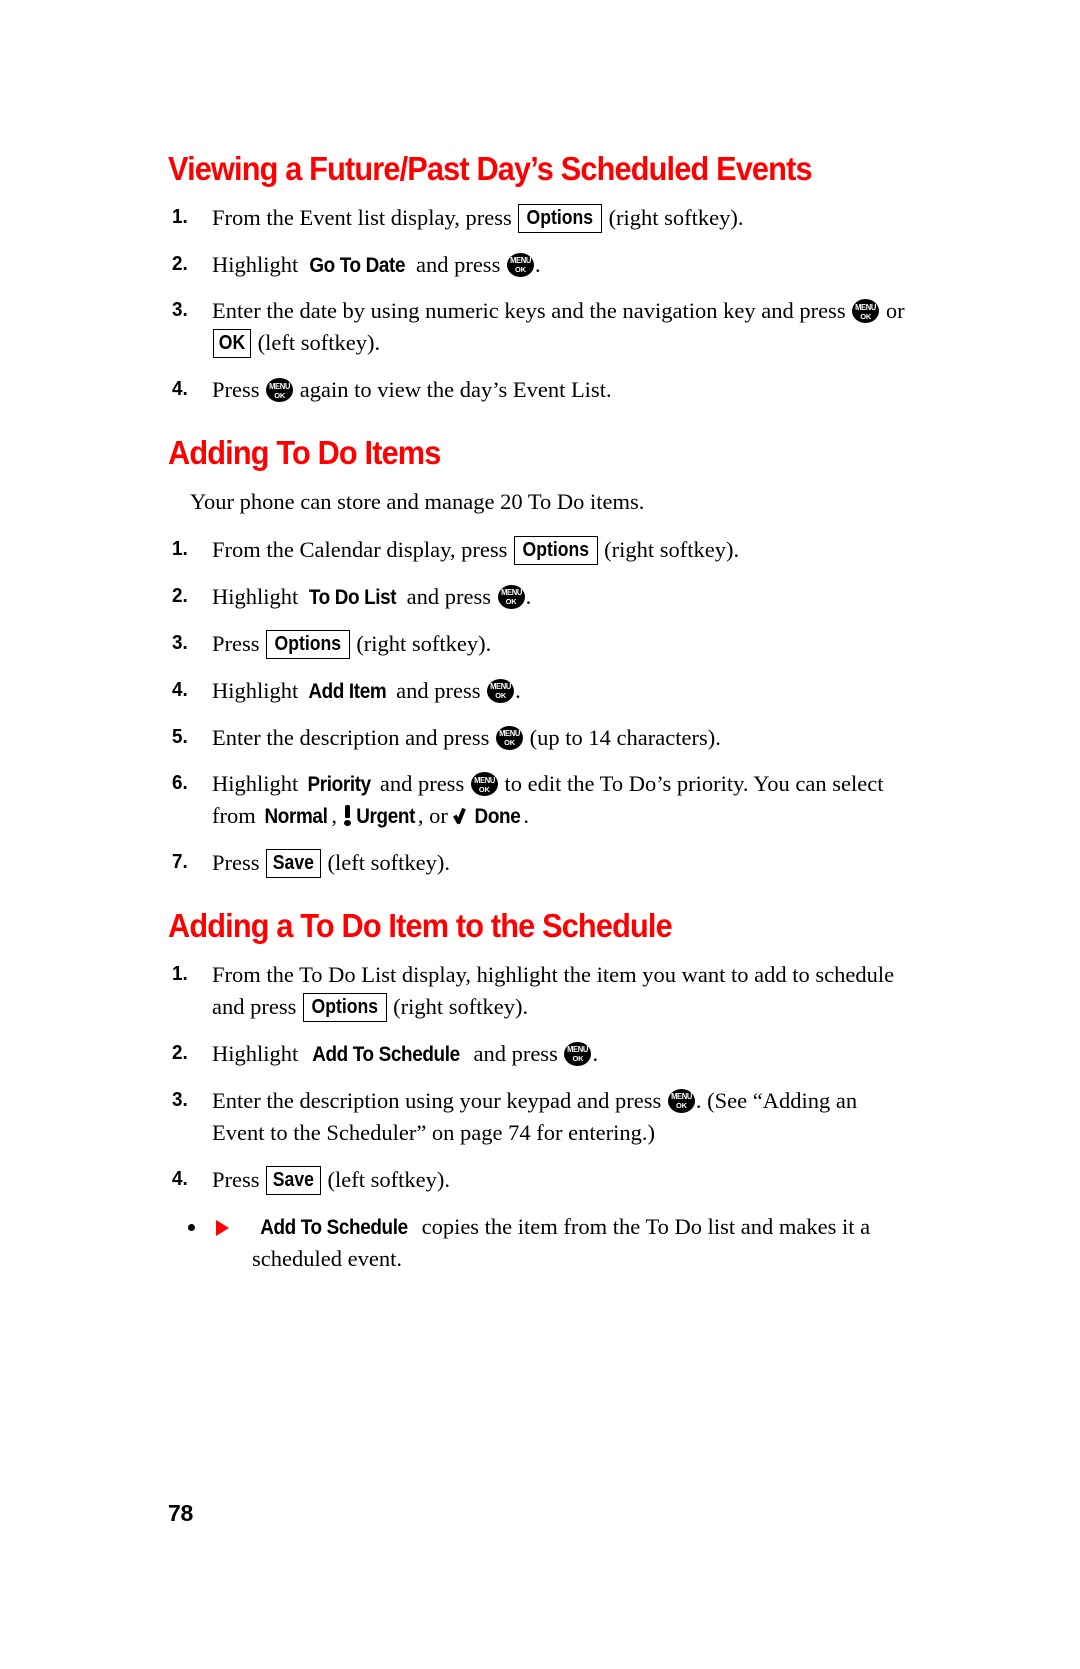 The image size is (1080, 1669). Describe the element at coordinates (362, 549) in the screenshot. I see `step-text: From the Calendar display, press` at that location.